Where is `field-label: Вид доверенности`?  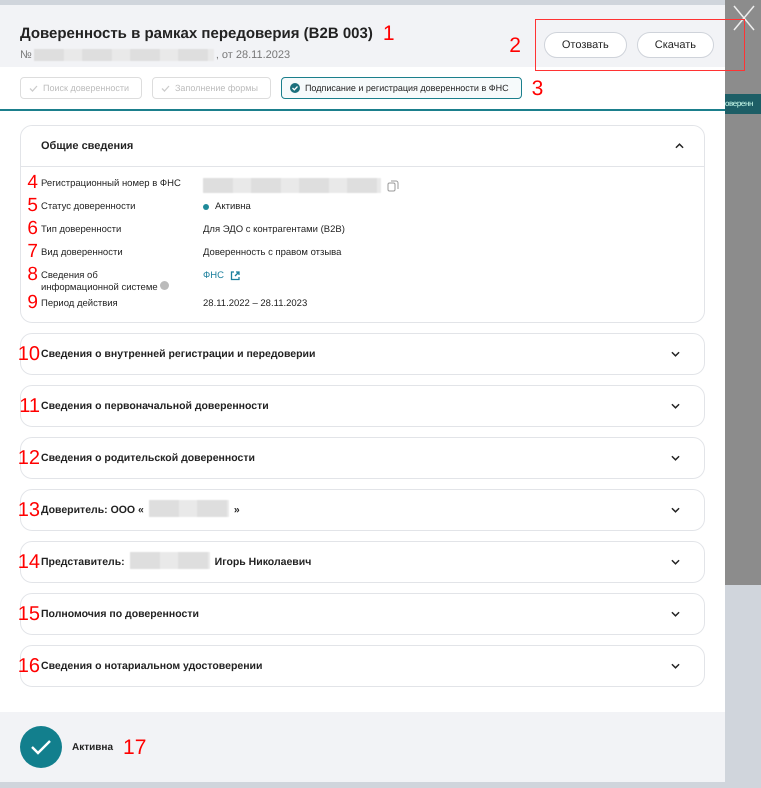
field-label: Вид доверенности is located at coordinates (82, 252).